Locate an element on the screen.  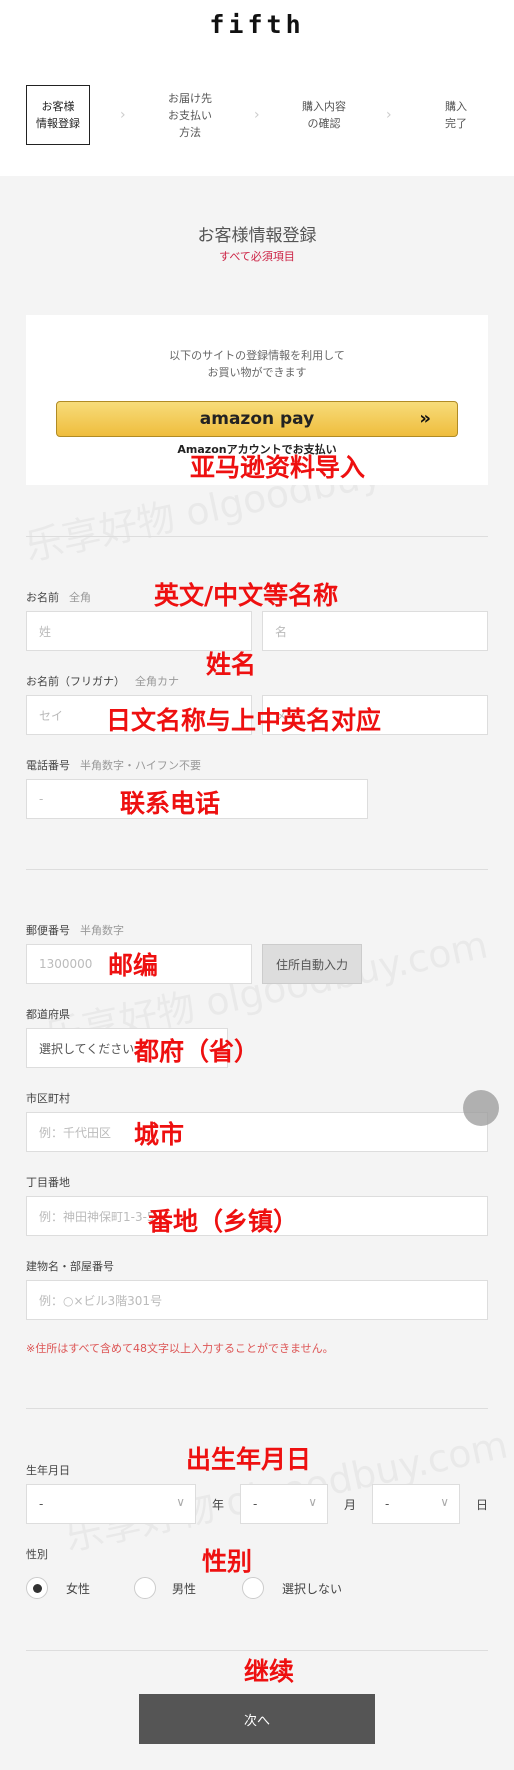
city-input: 例：千代田区 is located at coordinates (257, 1132).